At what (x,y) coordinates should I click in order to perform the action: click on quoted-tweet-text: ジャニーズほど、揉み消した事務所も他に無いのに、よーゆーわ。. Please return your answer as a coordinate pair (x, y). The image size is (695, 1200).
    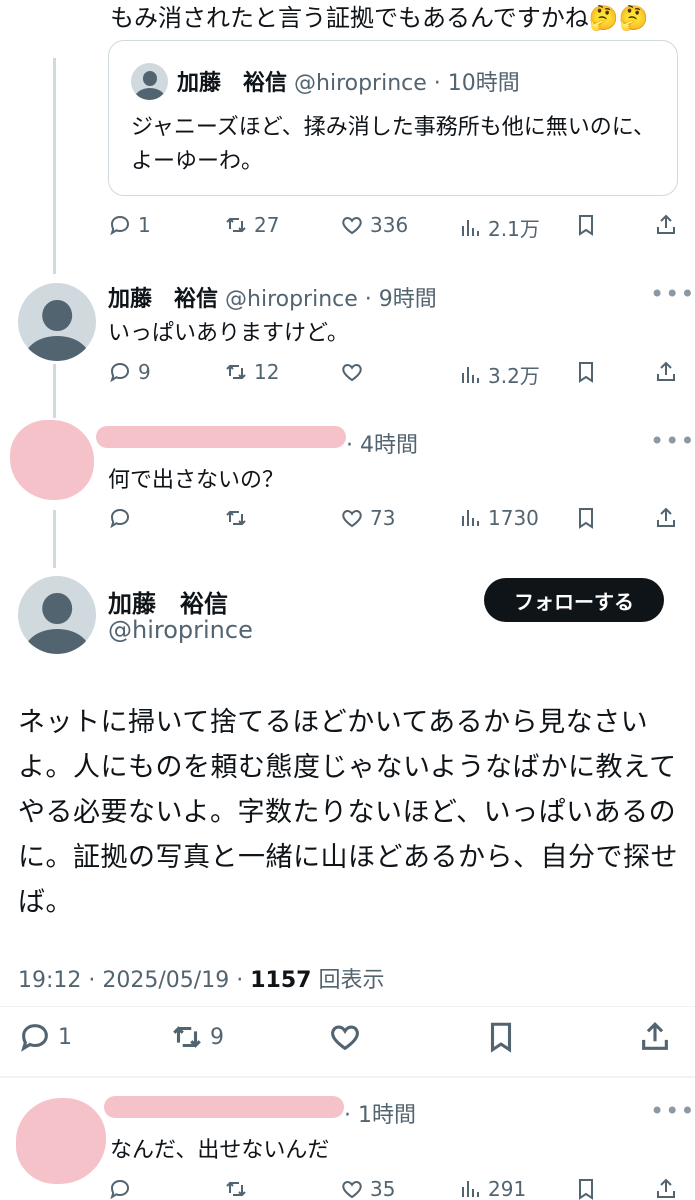
    Looking at the image, I should click on (393, 144).